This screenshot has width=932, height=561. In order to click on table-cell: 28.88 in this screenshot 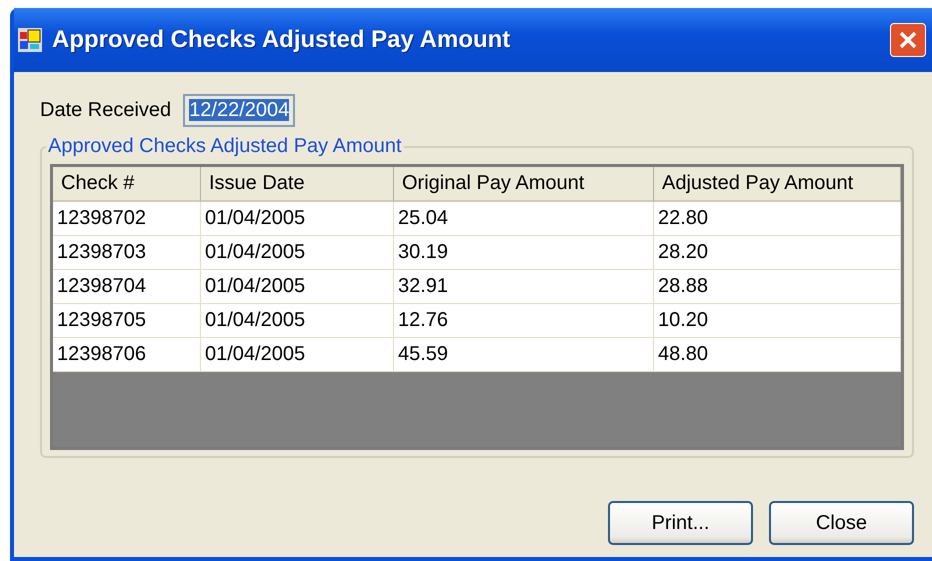, I will do `click(777, 287)`.